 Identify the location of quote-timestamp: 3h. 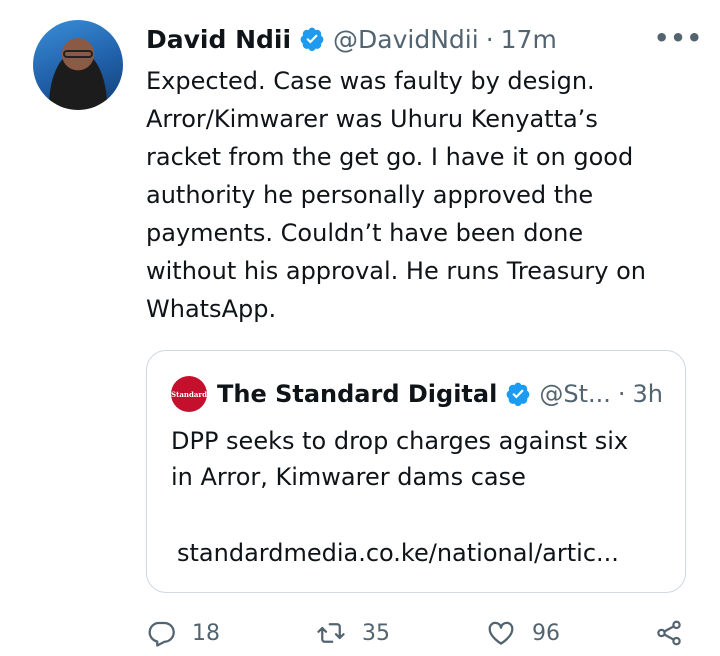
(647, 394).